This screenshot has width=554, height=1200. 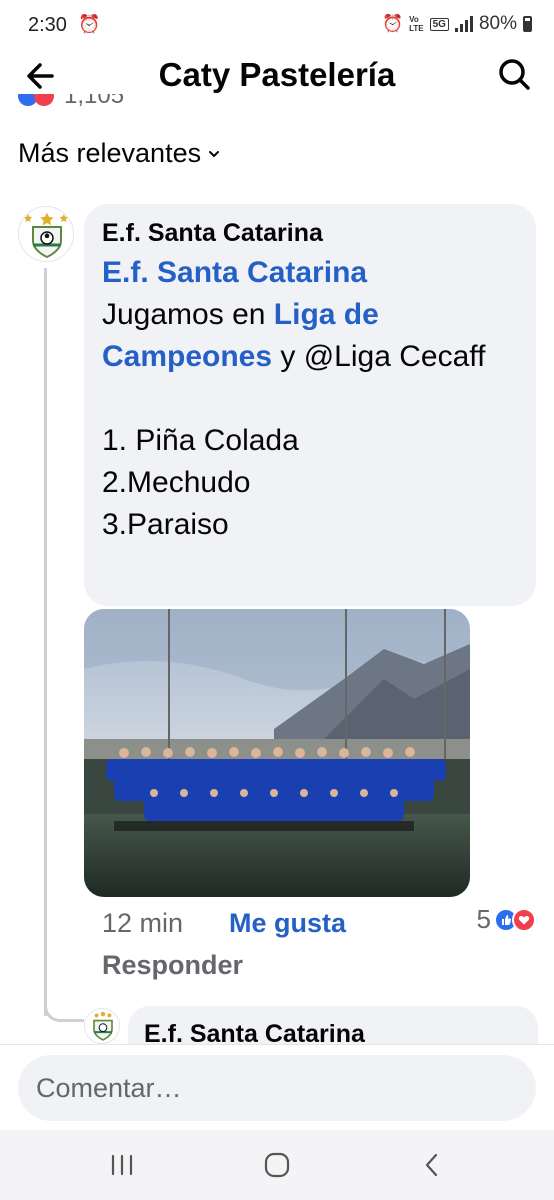 What do you see at coordinates (514, 74) in the screenshot?
I see `search-icon` at bounding box center [514, 74].